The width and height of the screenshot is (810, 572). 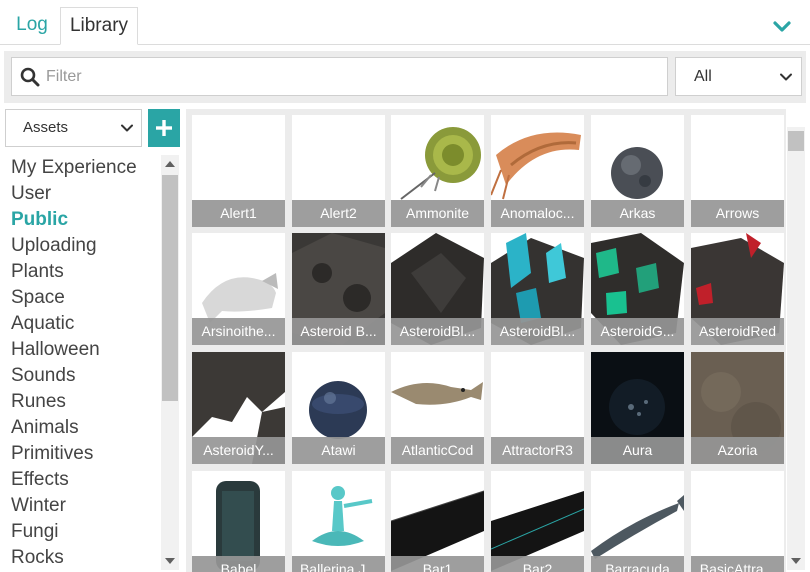 I want to click on asset-tile: Ammonite, so click(x=437, y=171).